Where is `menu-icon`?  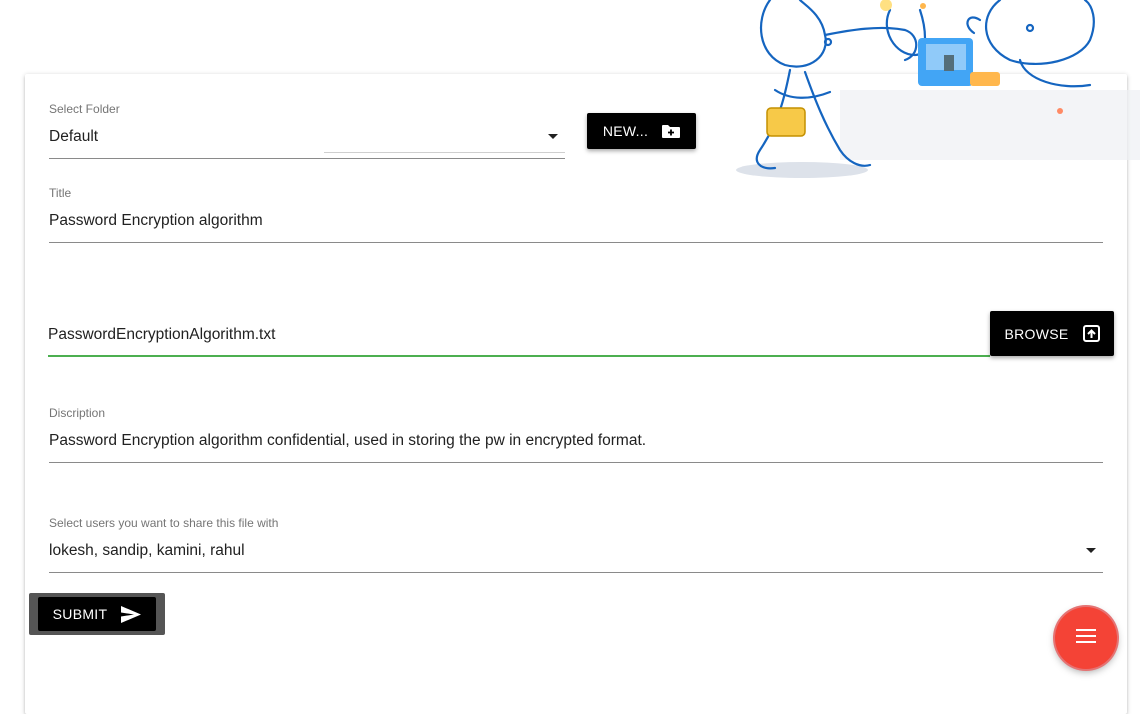 menu-icon is located at coordinates (1086, 638).